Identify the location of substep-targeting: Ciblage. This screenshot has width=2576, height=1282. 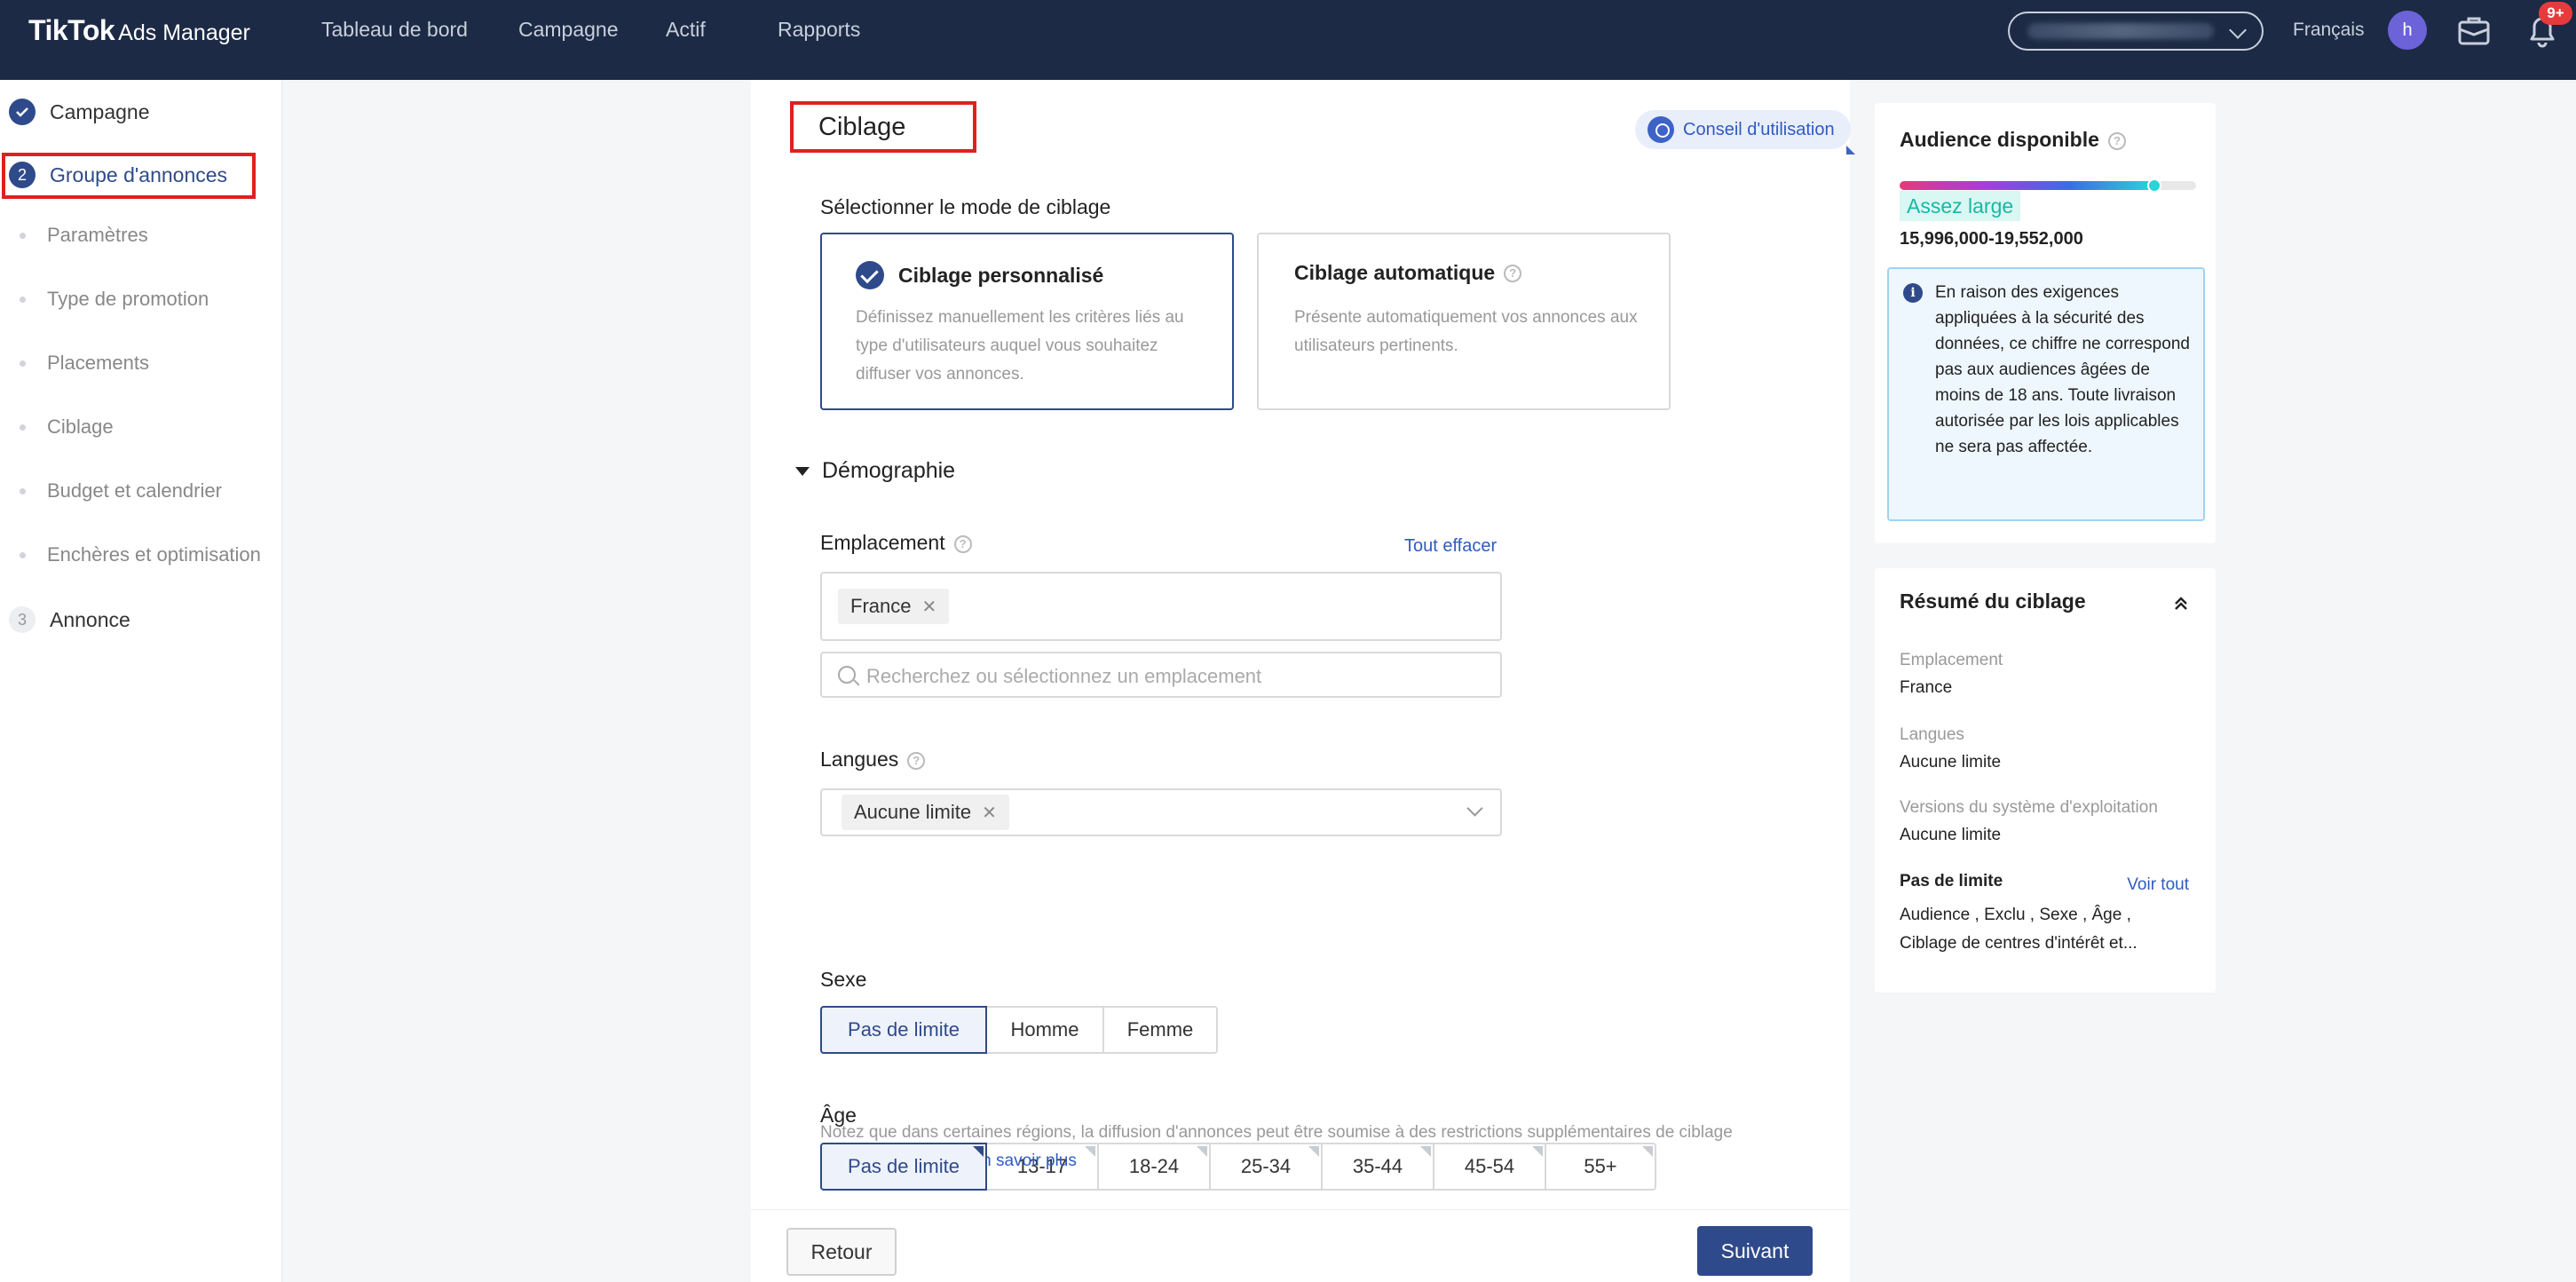
(67, 427).